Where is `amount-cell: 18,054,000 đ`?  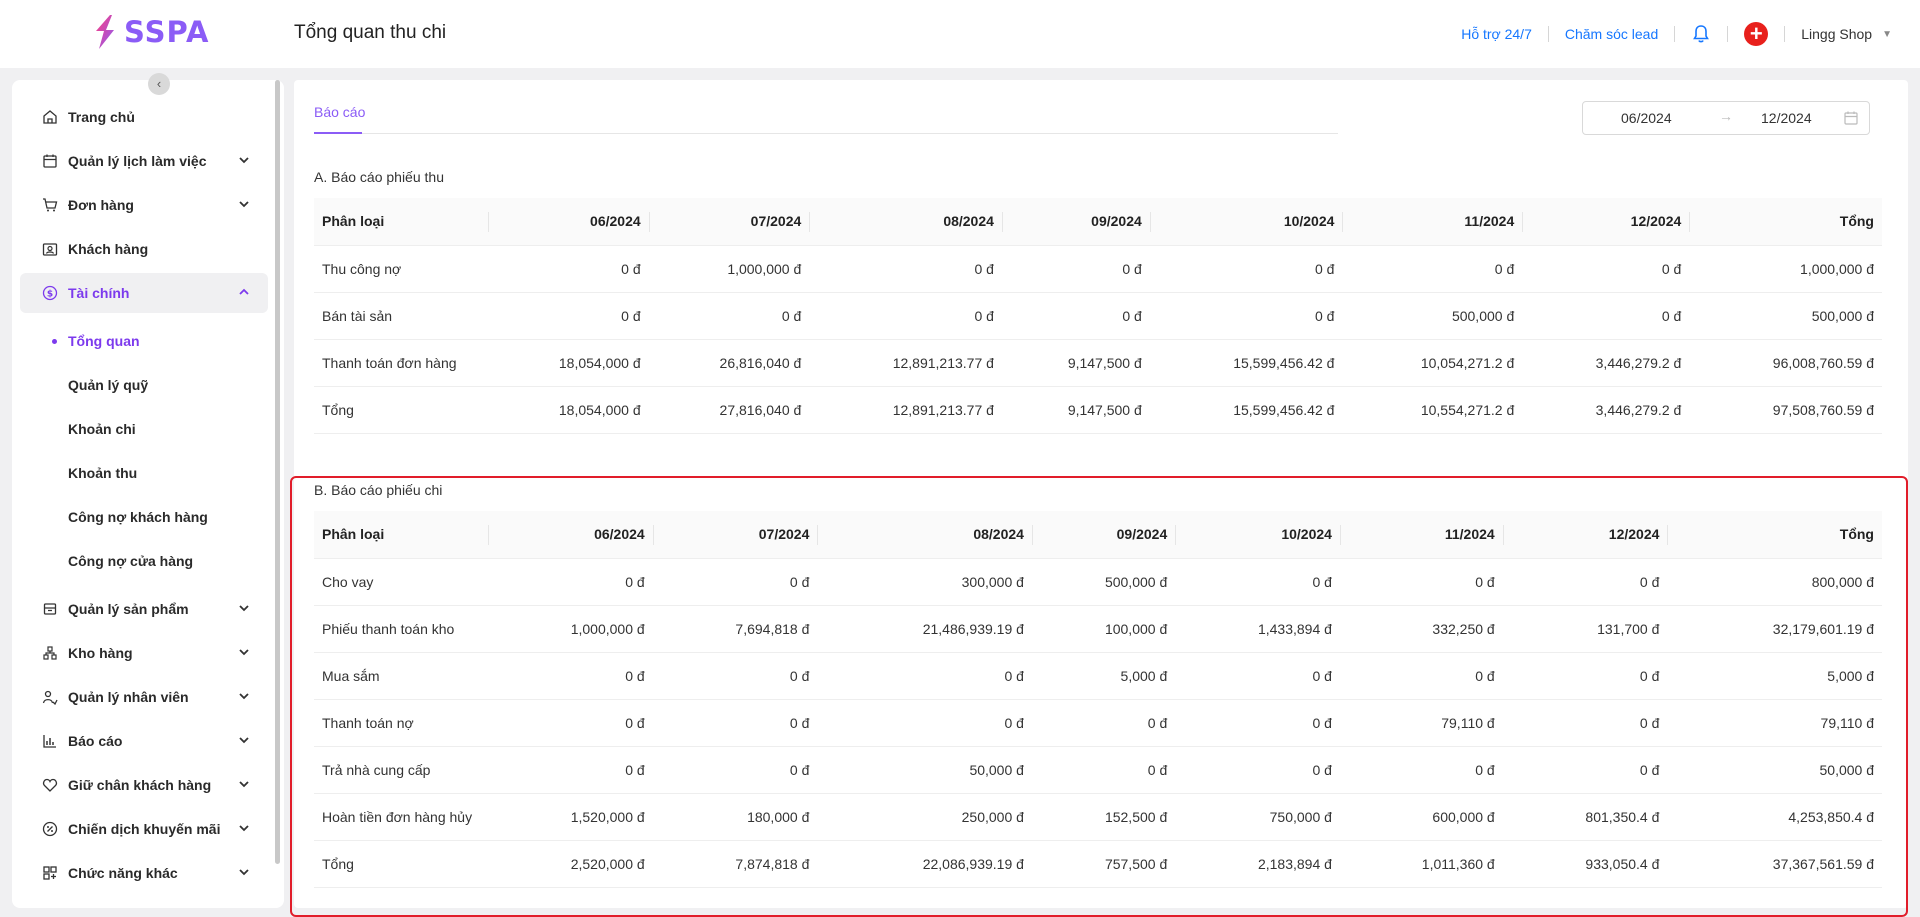 amount-cell: 18,054,000 đ is located at coordinates (568, 410).